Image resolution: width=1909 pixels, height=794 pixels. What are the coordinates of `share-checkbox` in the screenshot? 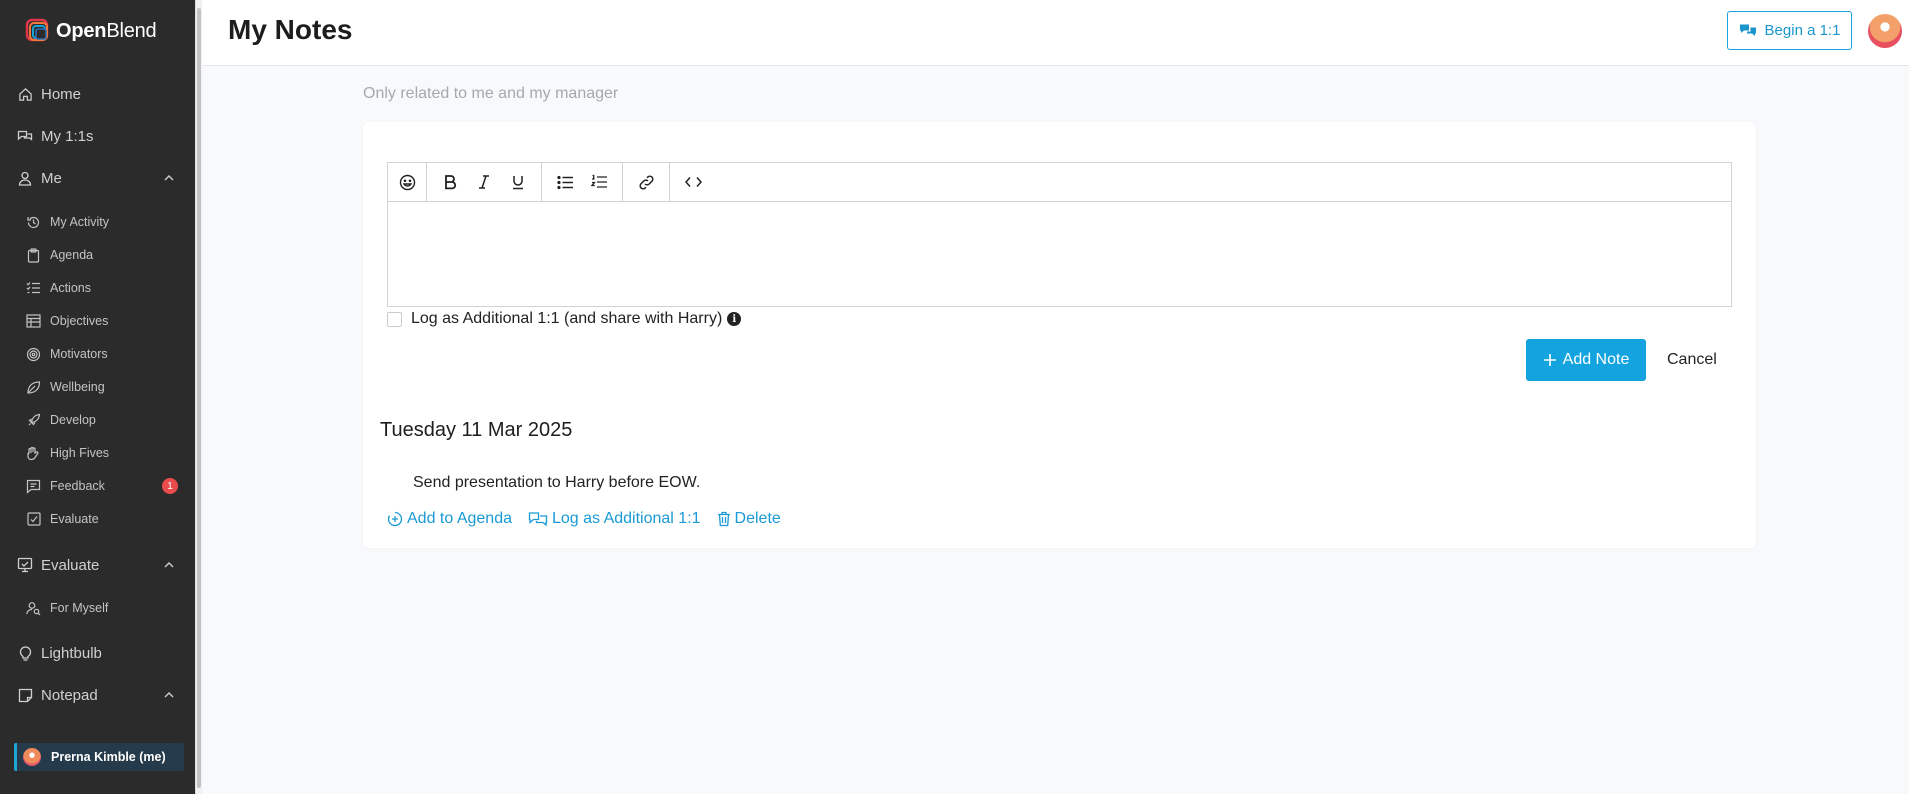 It's located at (394, 319).